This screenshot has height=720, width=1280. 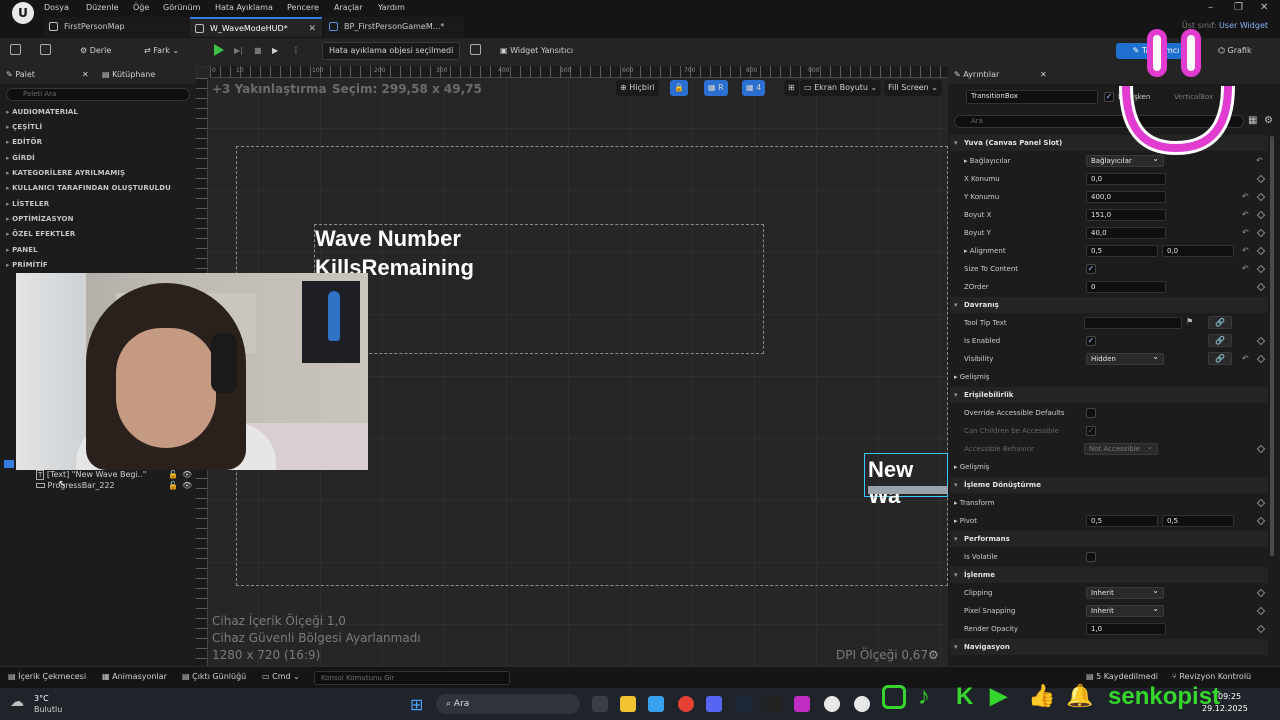 I want to click on unsaved-button: ▤ 5 Kaydedilmedi, so click(x=1122, y=676).